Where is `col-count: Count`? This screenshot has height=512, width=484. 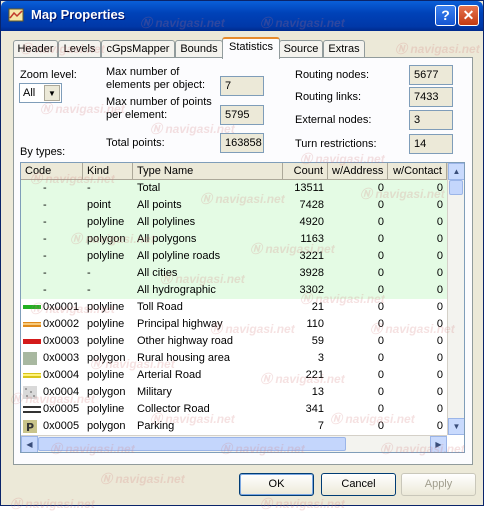
col-count: Count is located at coordinates (305, 171).